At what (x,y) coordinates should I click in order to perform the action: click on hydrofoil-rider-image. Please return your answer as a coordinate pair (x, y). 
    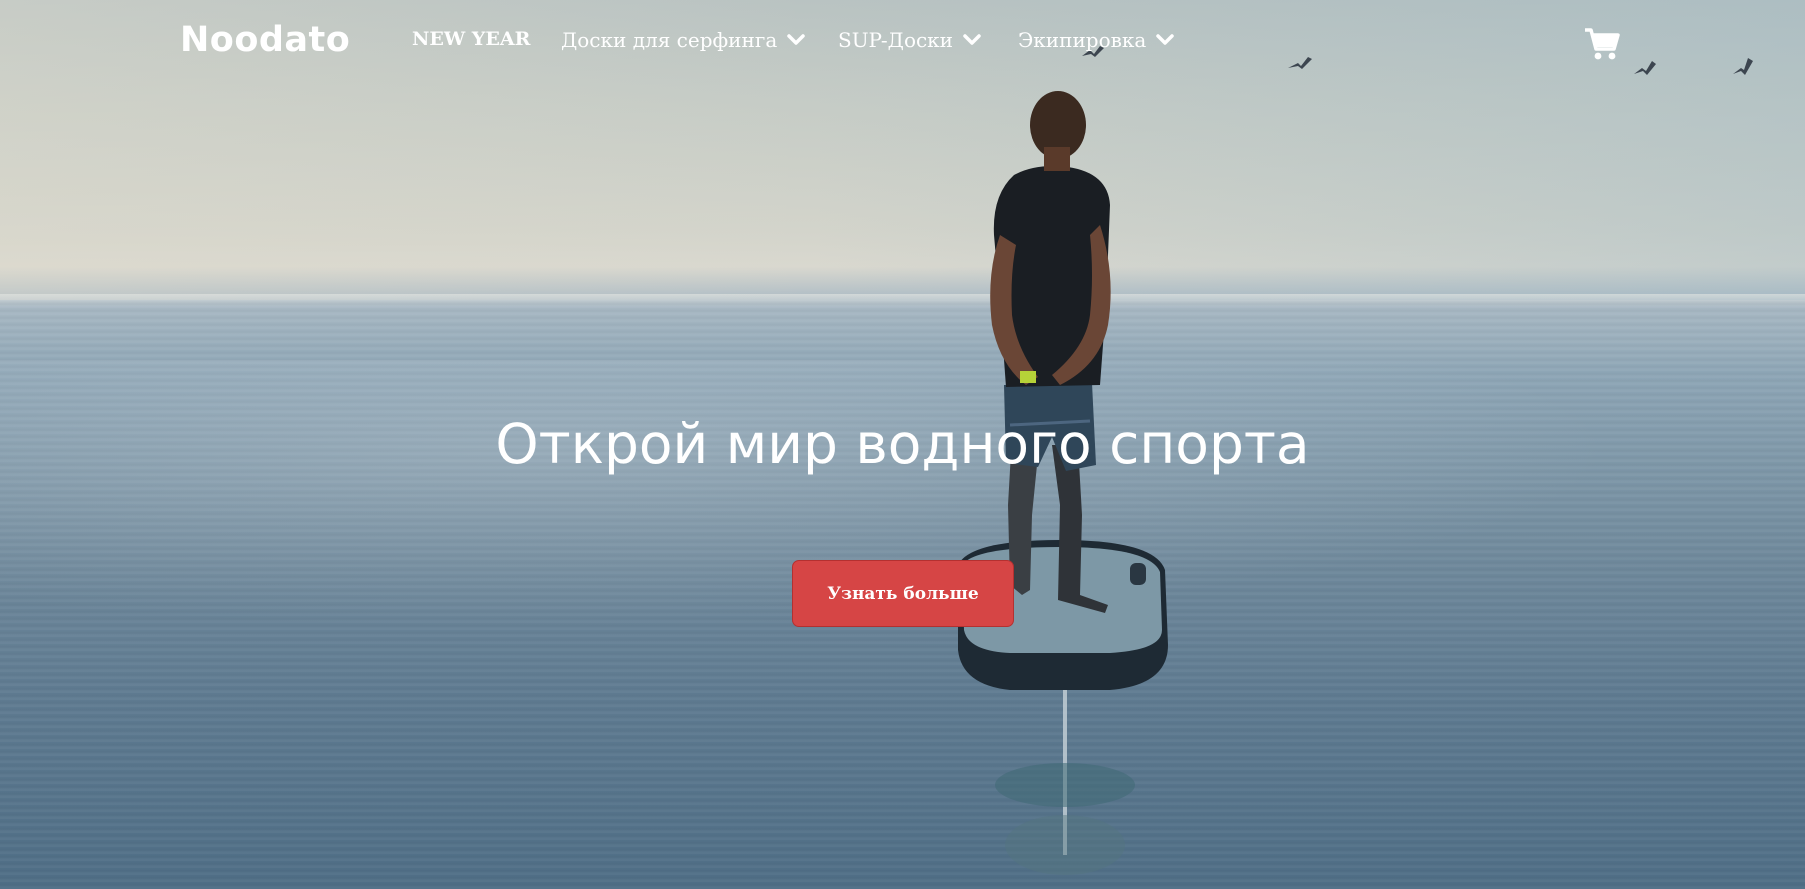
    Looking at the image, I should click on (1063, 483).